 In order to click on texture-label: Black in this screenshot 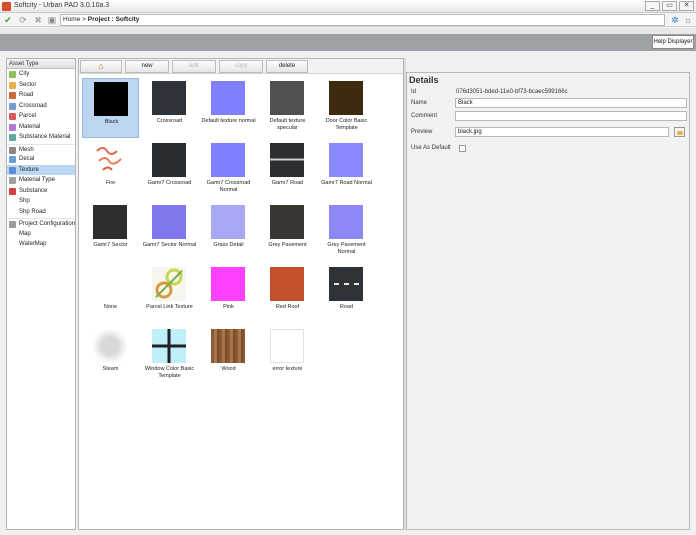, I will do `click(111, 122)`.